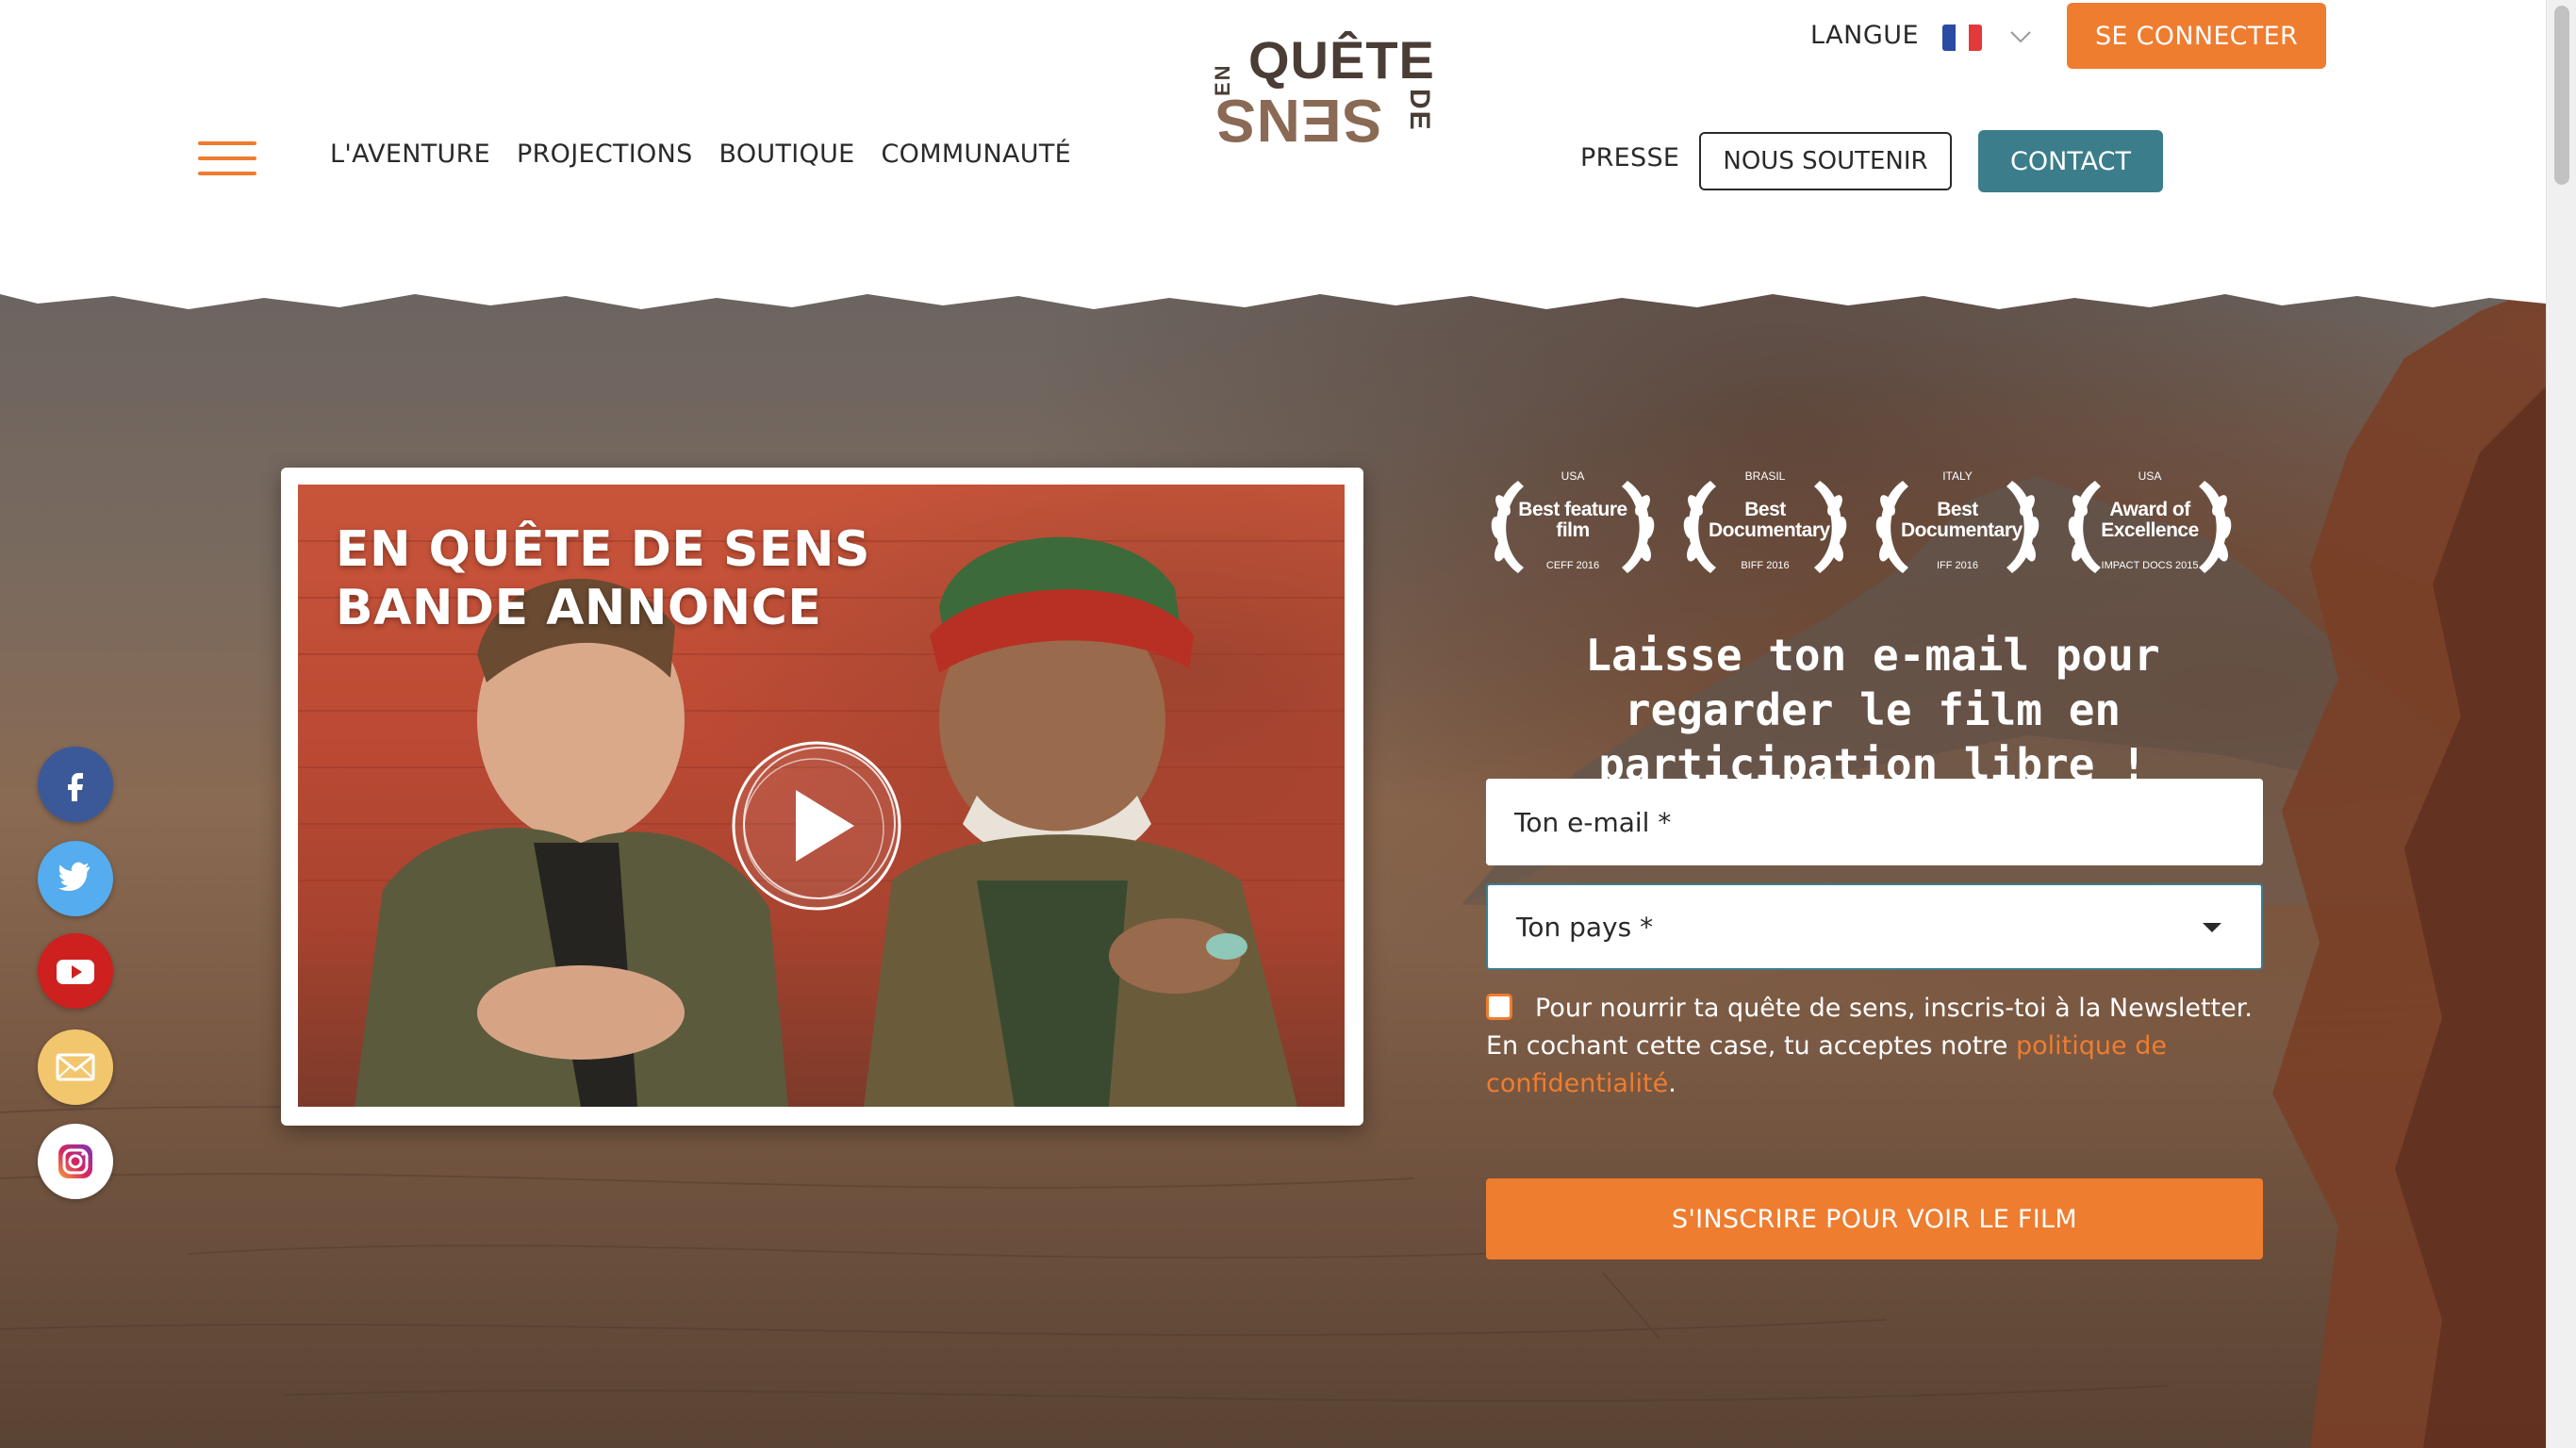 This screenshot has width=2576, height=1448. What do you see at coordinates (787, 154) in the screenshot?
I see `nav-item-boutique: BOUTIQUE` at bounding box center [787, 154].